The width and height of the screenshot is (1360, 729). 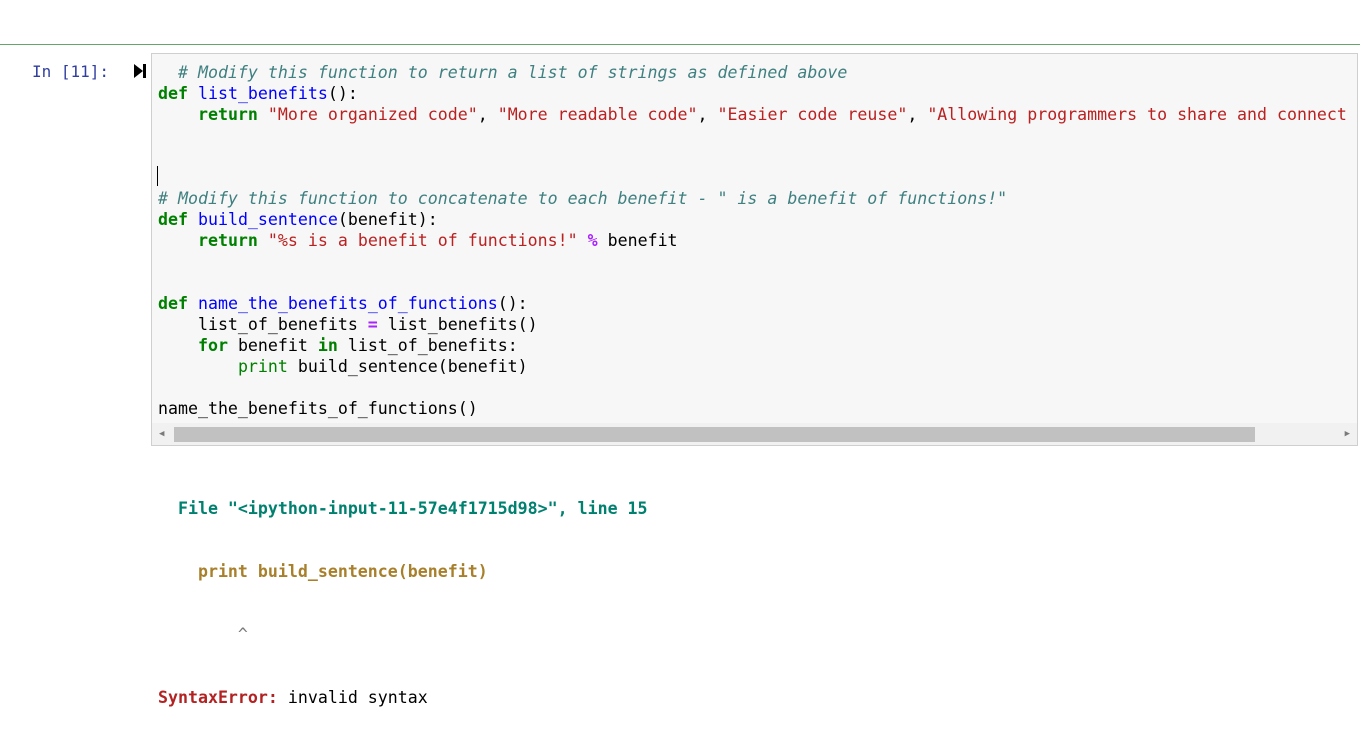 What do you see at coordinates (318, 408) in the screenshot?
I see `code-token: name_the_benefits_of_functions()` at bounding box center [318, 408].